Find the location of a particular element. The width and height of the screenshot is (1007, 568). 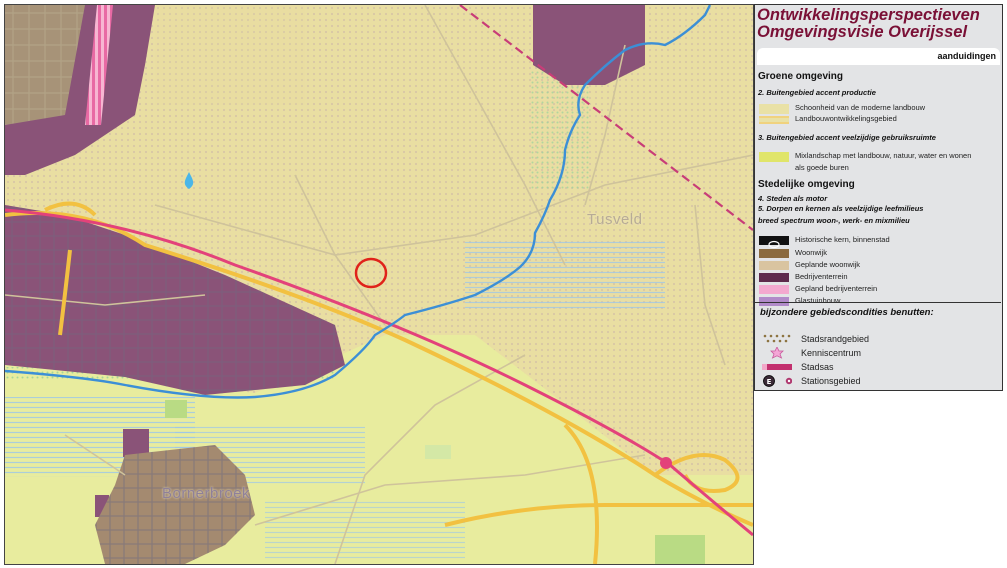

legend-item-stadsas: Stadsas is located at coordinates (878, 367).